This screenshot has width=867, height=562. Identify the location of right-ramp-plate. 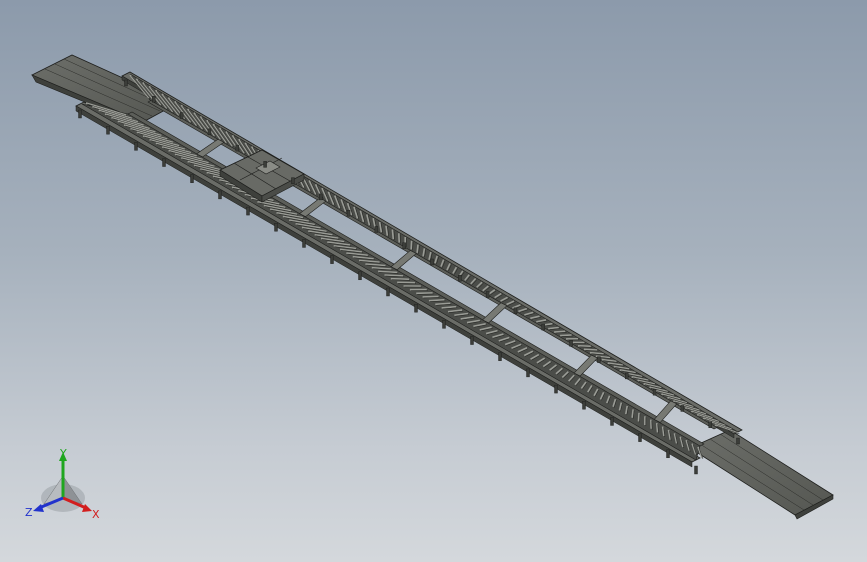
(761, 474).